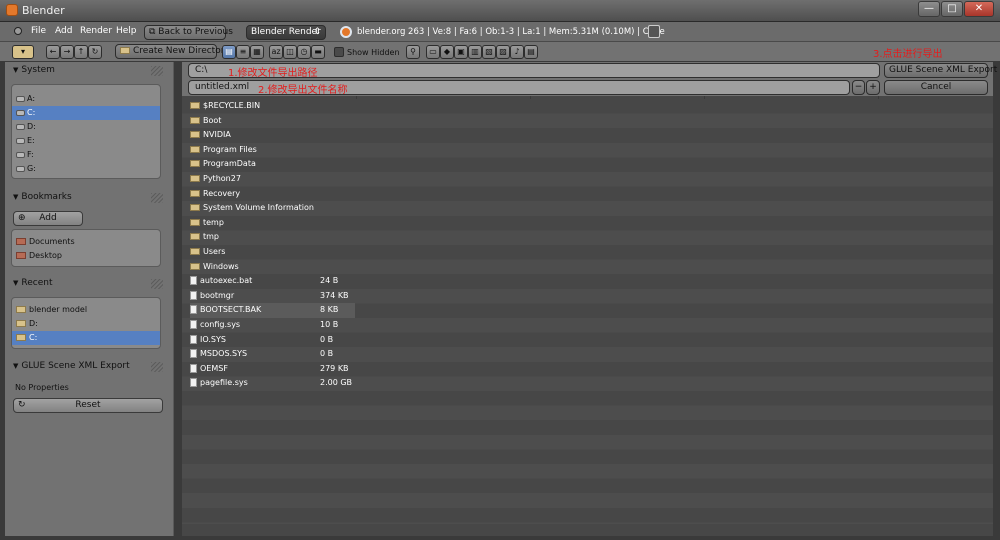 The image size is (1000, 540). Describe the element at coordinates (276, 52) in the screenshot. I see `sort-alpha-icon: az` at that location.